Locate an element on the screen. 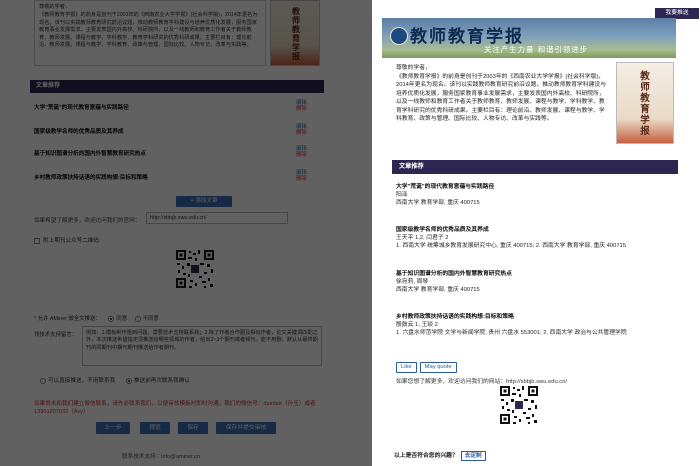 Image resolution: width=700 pixels, height=466 pixels. article-title-link: 乡村教师政策扶持话语的实践构想:目标和策略 is located at coordinates (536, 317).